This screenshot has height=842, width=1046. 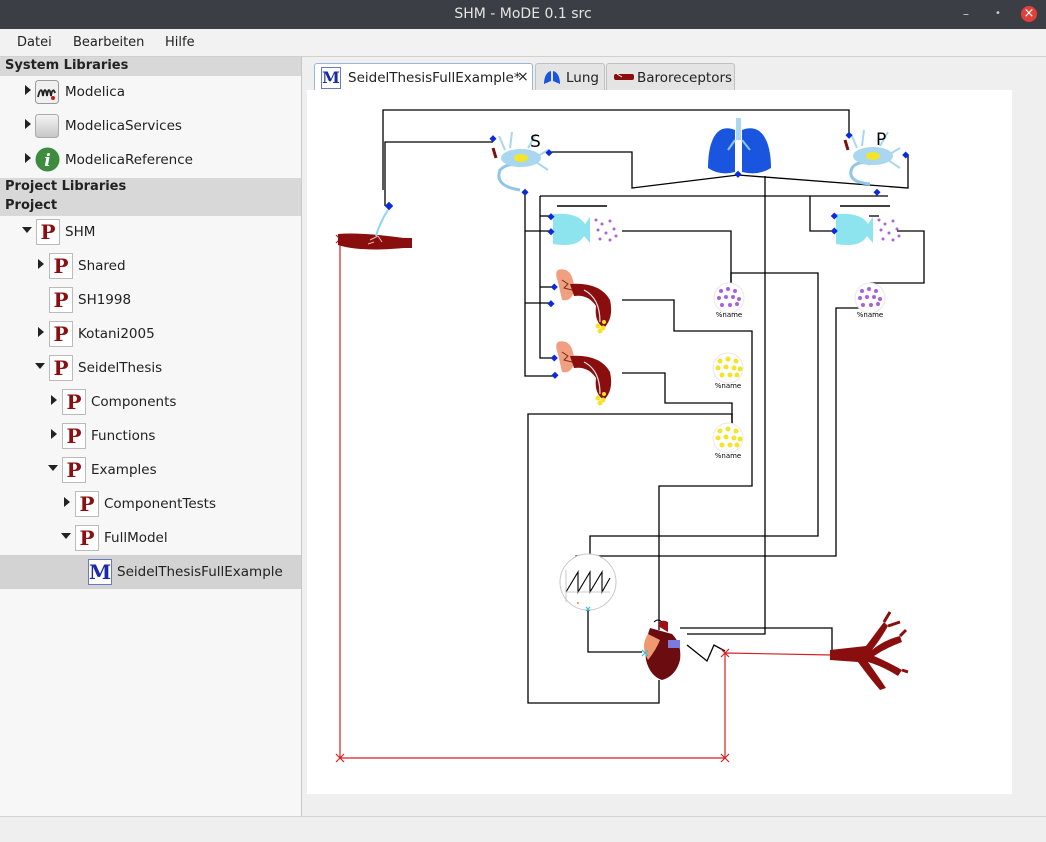 What do you see at coordinates (150, 402) in the screenshot?
I see `tree-item-components: P Components` at bounding box center [150, 402].